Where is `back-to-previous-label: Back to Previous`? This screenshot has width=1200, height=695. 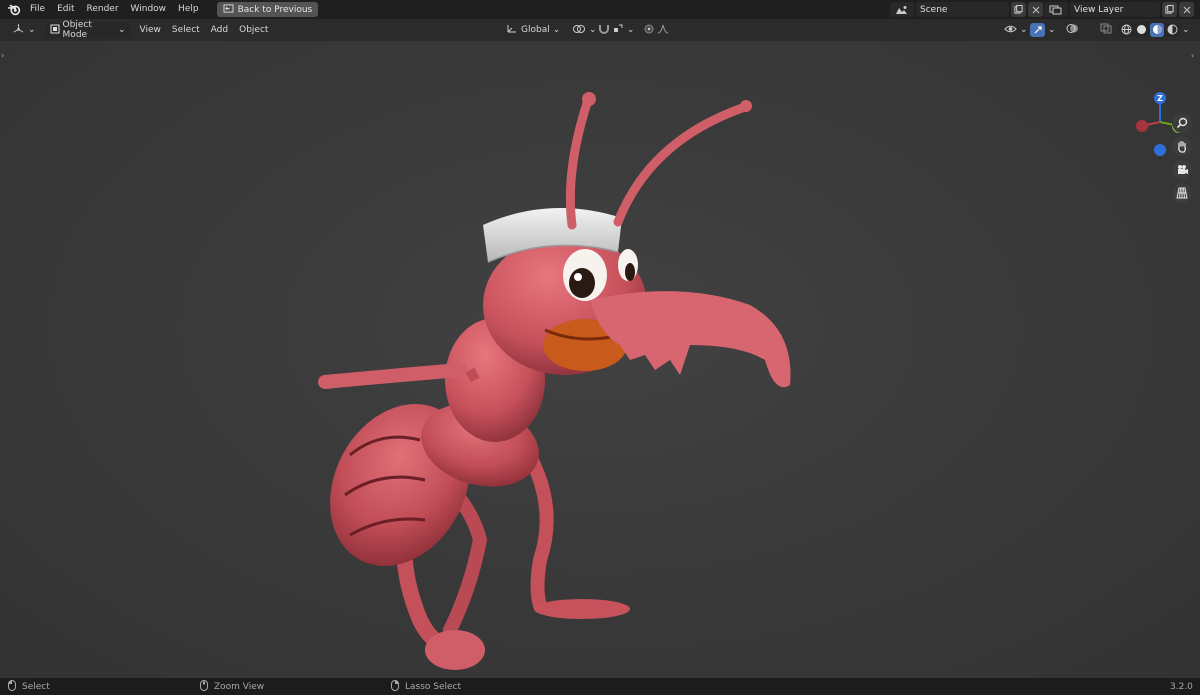
back-to-previous-label: Back to Previous is located at coordinates (275, 9).